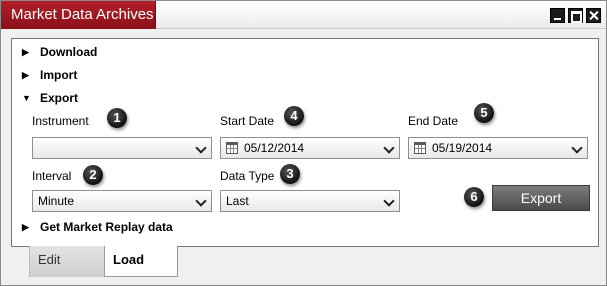 The height and width of the screenshot is (286, 607). Describe the element at coordinates (78, 15) in the screenshot. I see `window-title: Market Data Archives` at that location.